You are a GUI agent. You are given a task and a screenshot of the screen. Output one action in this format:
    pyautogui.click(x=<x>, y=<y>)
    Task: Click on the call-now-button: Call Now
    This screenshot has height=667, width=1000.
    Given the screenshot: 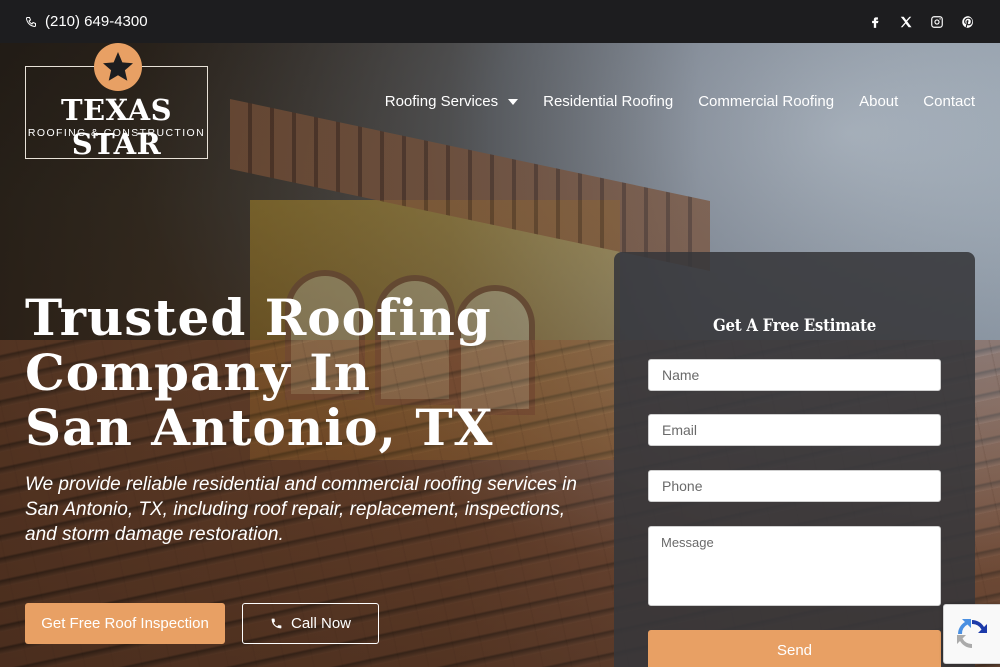 What is the action you would take?
    pyautogui.click(x=310, y=623)
    